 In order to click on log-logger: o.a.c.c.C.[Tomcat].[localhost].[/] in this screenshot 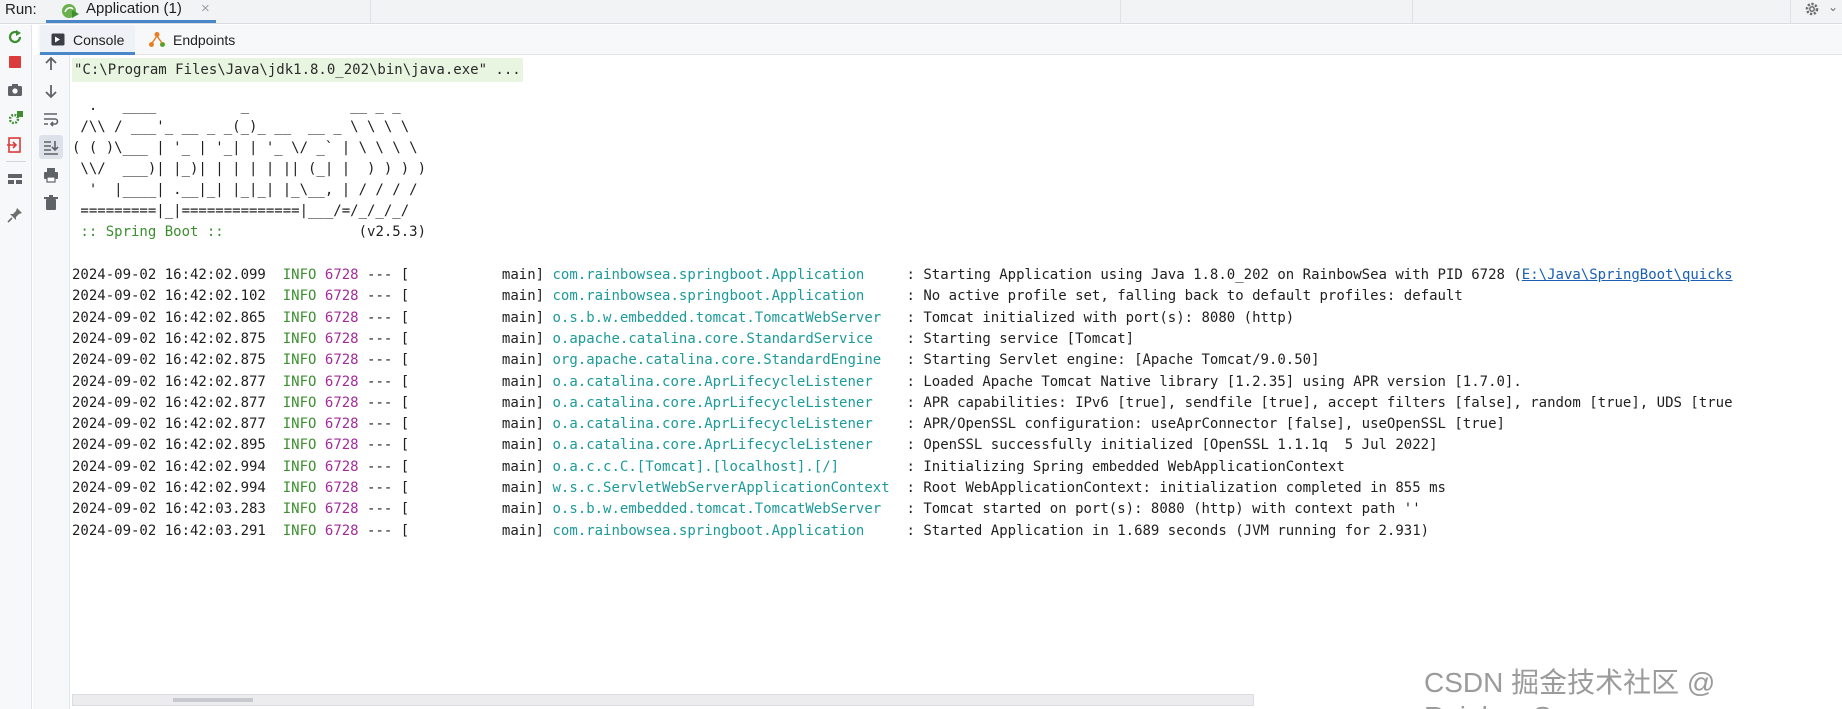, I will do `click(725, 467)`.